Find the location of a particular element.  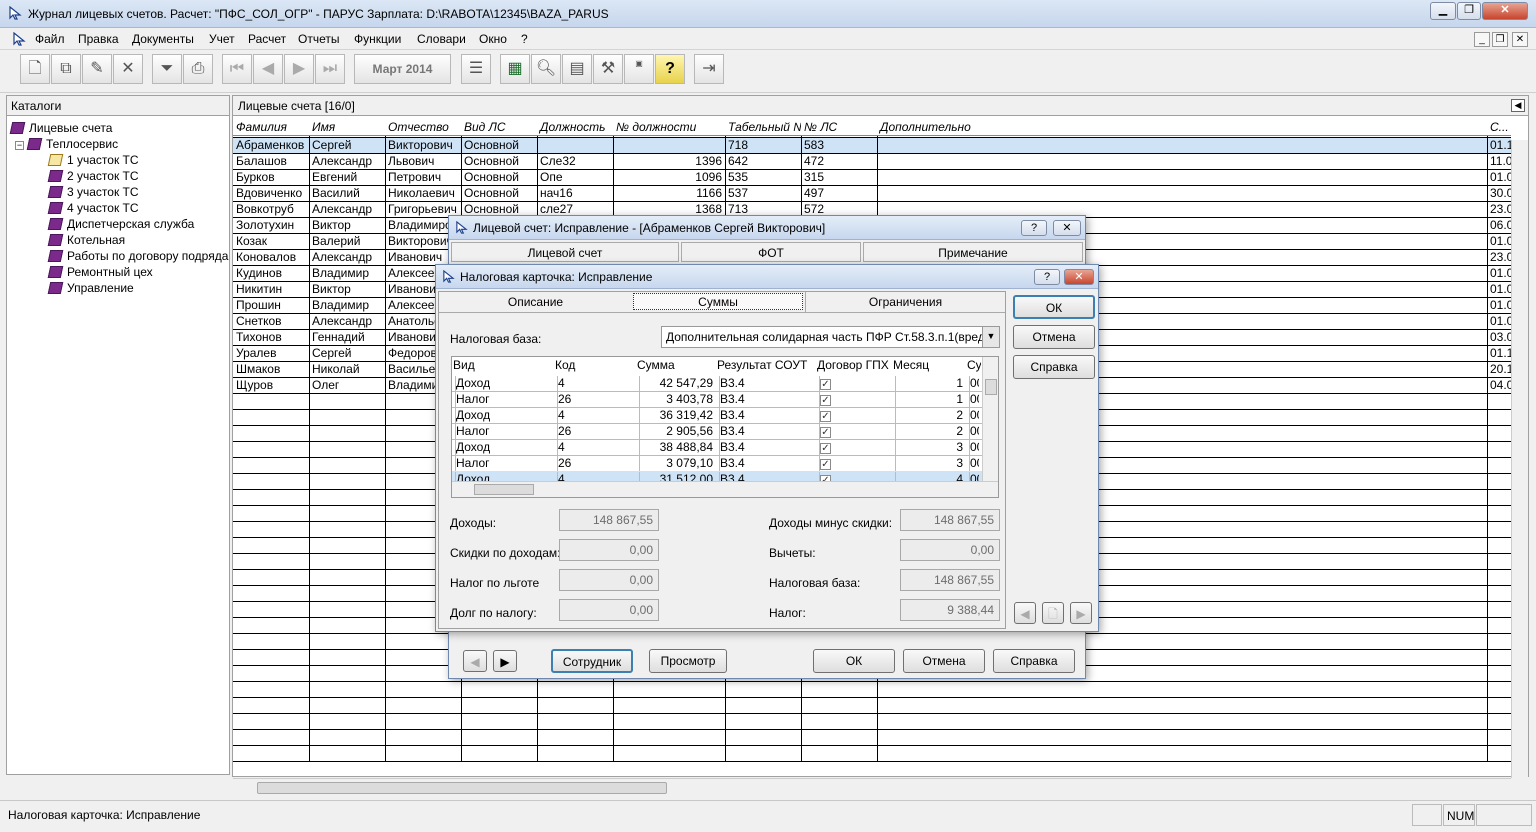

tab-note: Примечание is located at coordinates (973, 252).